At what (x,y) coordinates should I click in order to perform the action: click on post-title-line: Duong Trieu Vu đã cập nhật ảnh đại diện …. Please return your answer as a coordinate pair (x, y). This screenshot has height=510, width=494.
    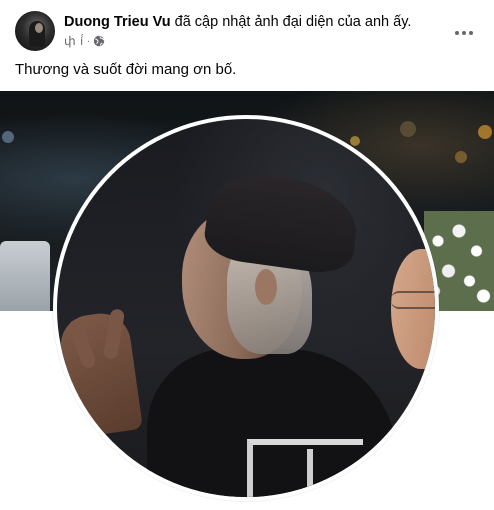
    Looking at the image, I should click on (237, 22).